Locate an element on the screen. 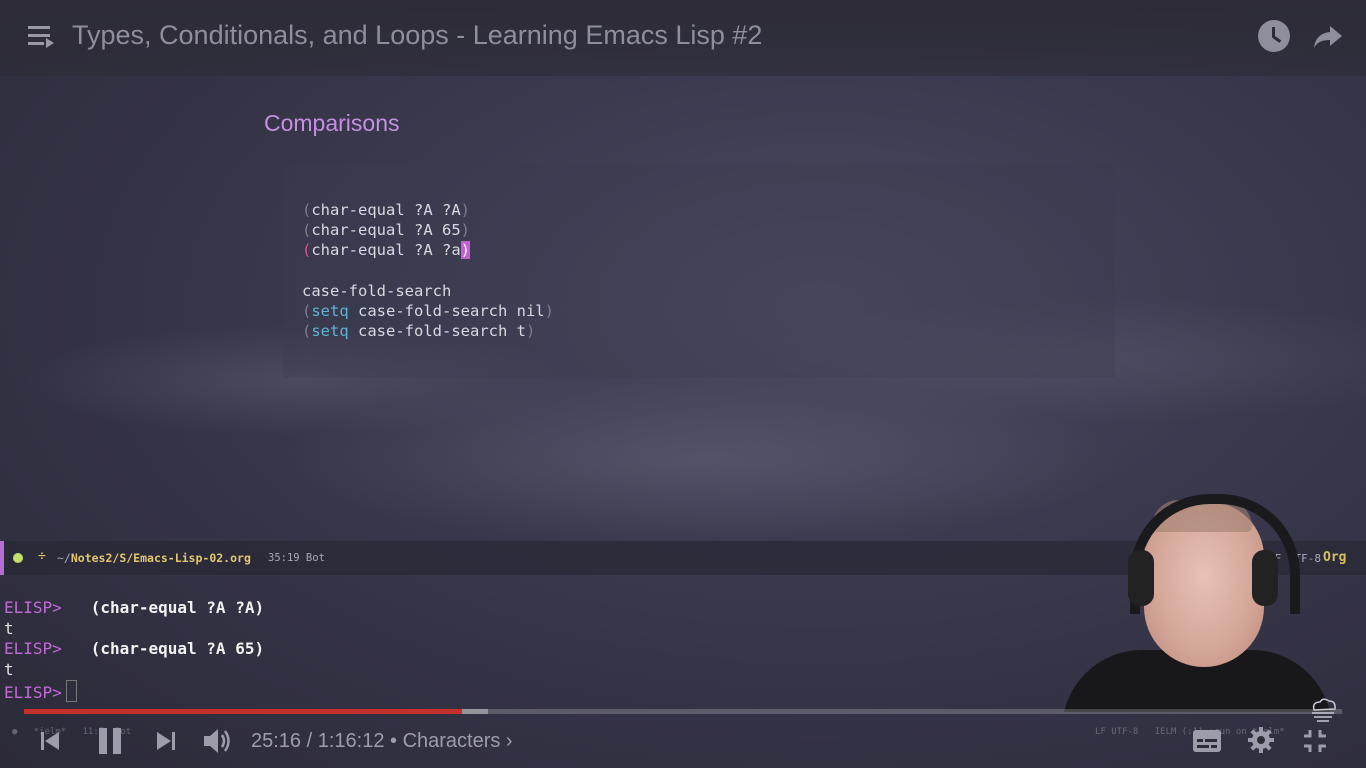  channel-logo-icon is located at coordinates (1324, 710).